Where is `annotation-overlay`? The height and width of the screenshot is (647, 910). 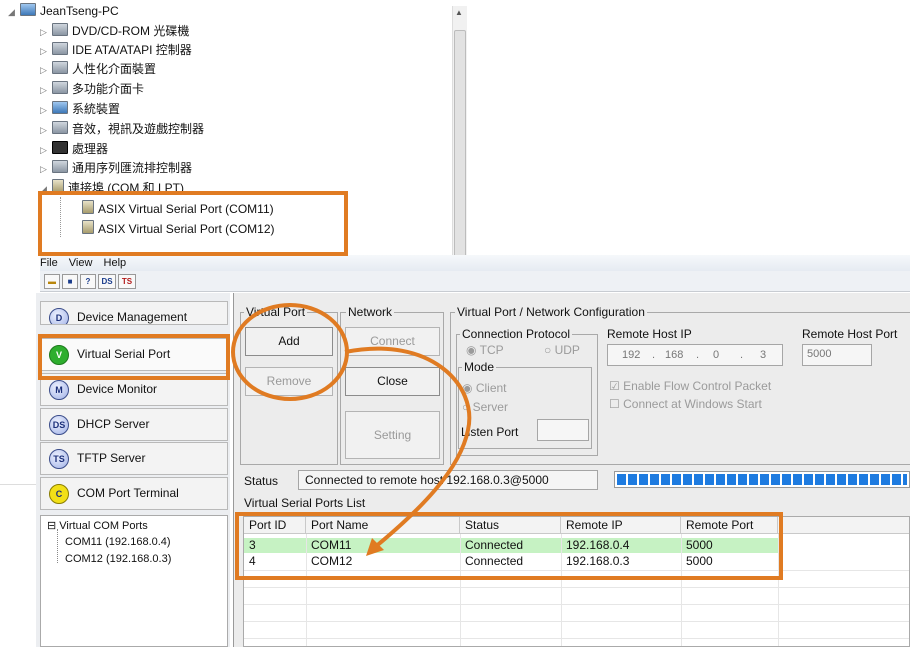 annotation-overlay is located at coordinates (351, 429).